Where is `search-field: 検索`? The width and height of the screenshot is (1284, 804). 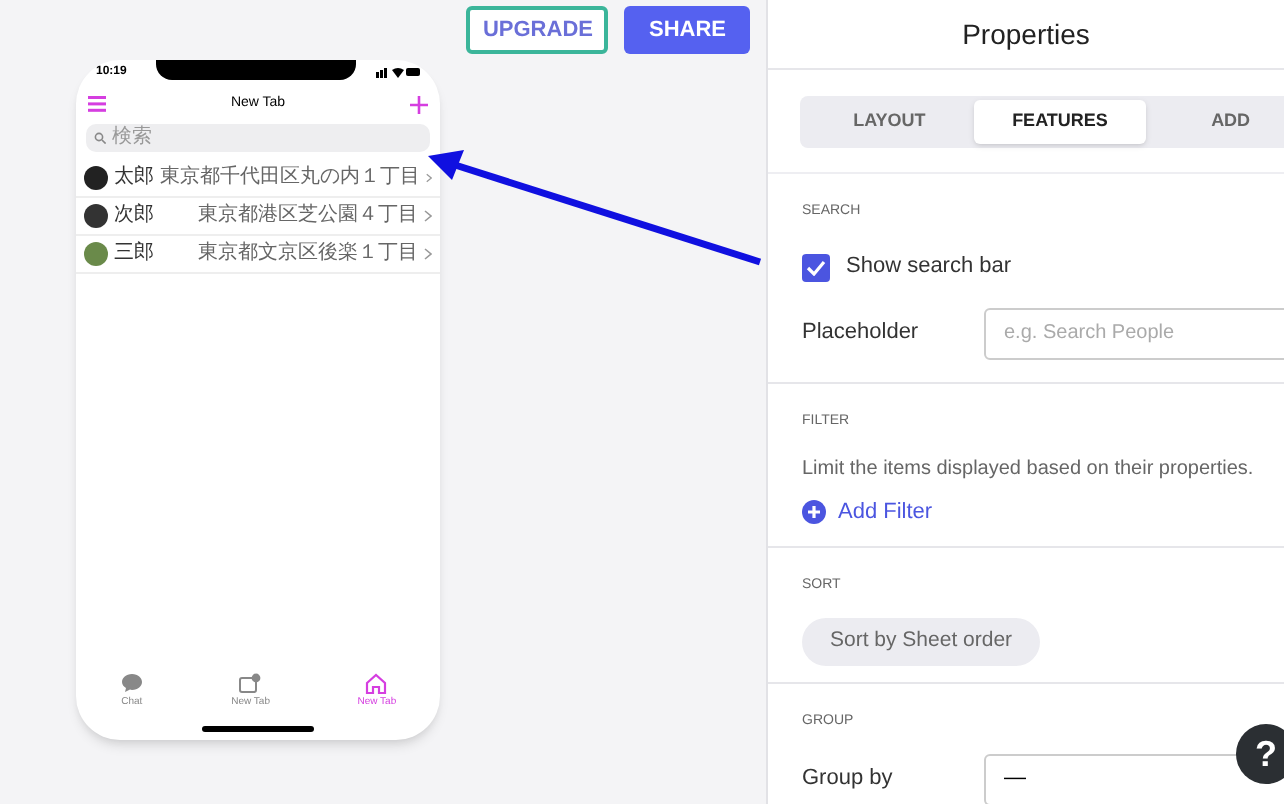
search-field: 検索 is located at coordinates (258, 138).